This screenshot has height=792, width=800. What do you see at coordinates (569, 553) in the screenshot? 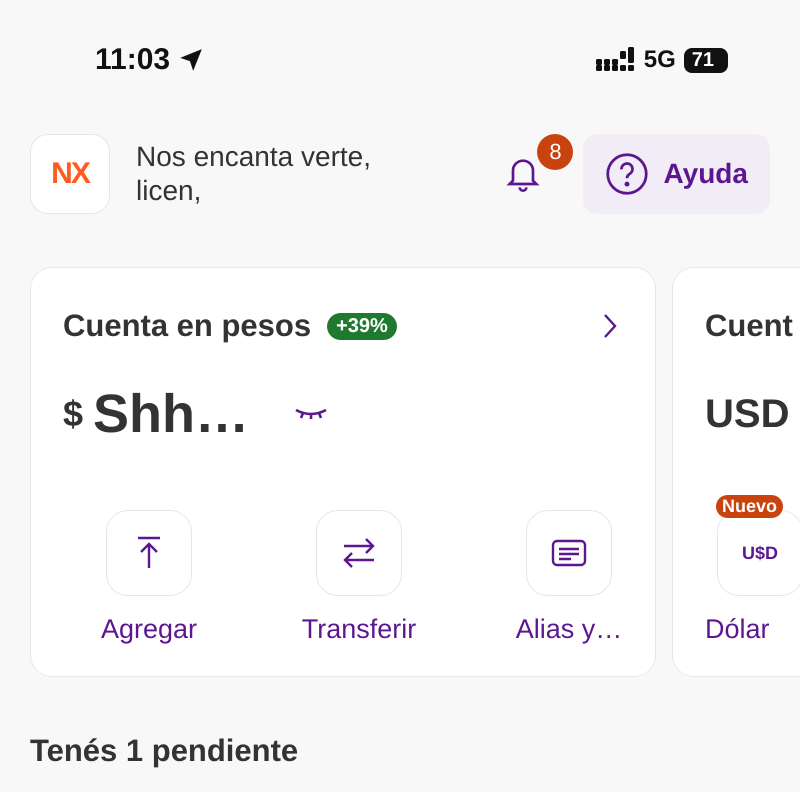
I see `card-icon` at bounding box center [569, 553].